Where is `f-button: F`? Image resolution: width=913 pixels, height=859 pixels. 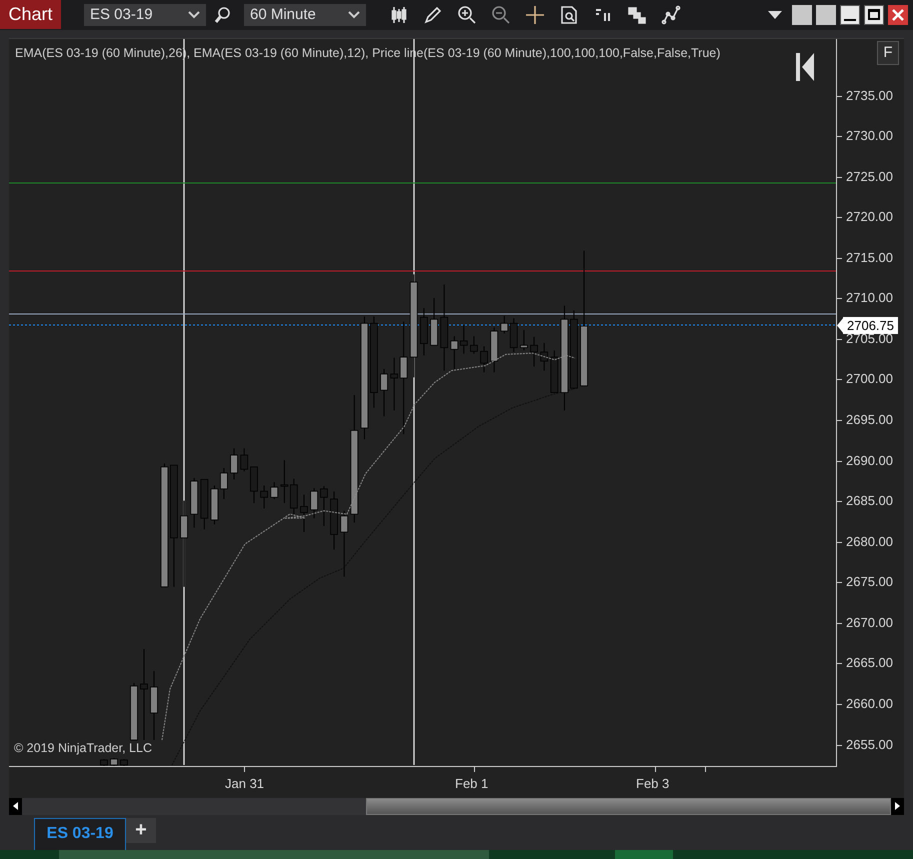 f-button: F is located at coordinates (888, 52).